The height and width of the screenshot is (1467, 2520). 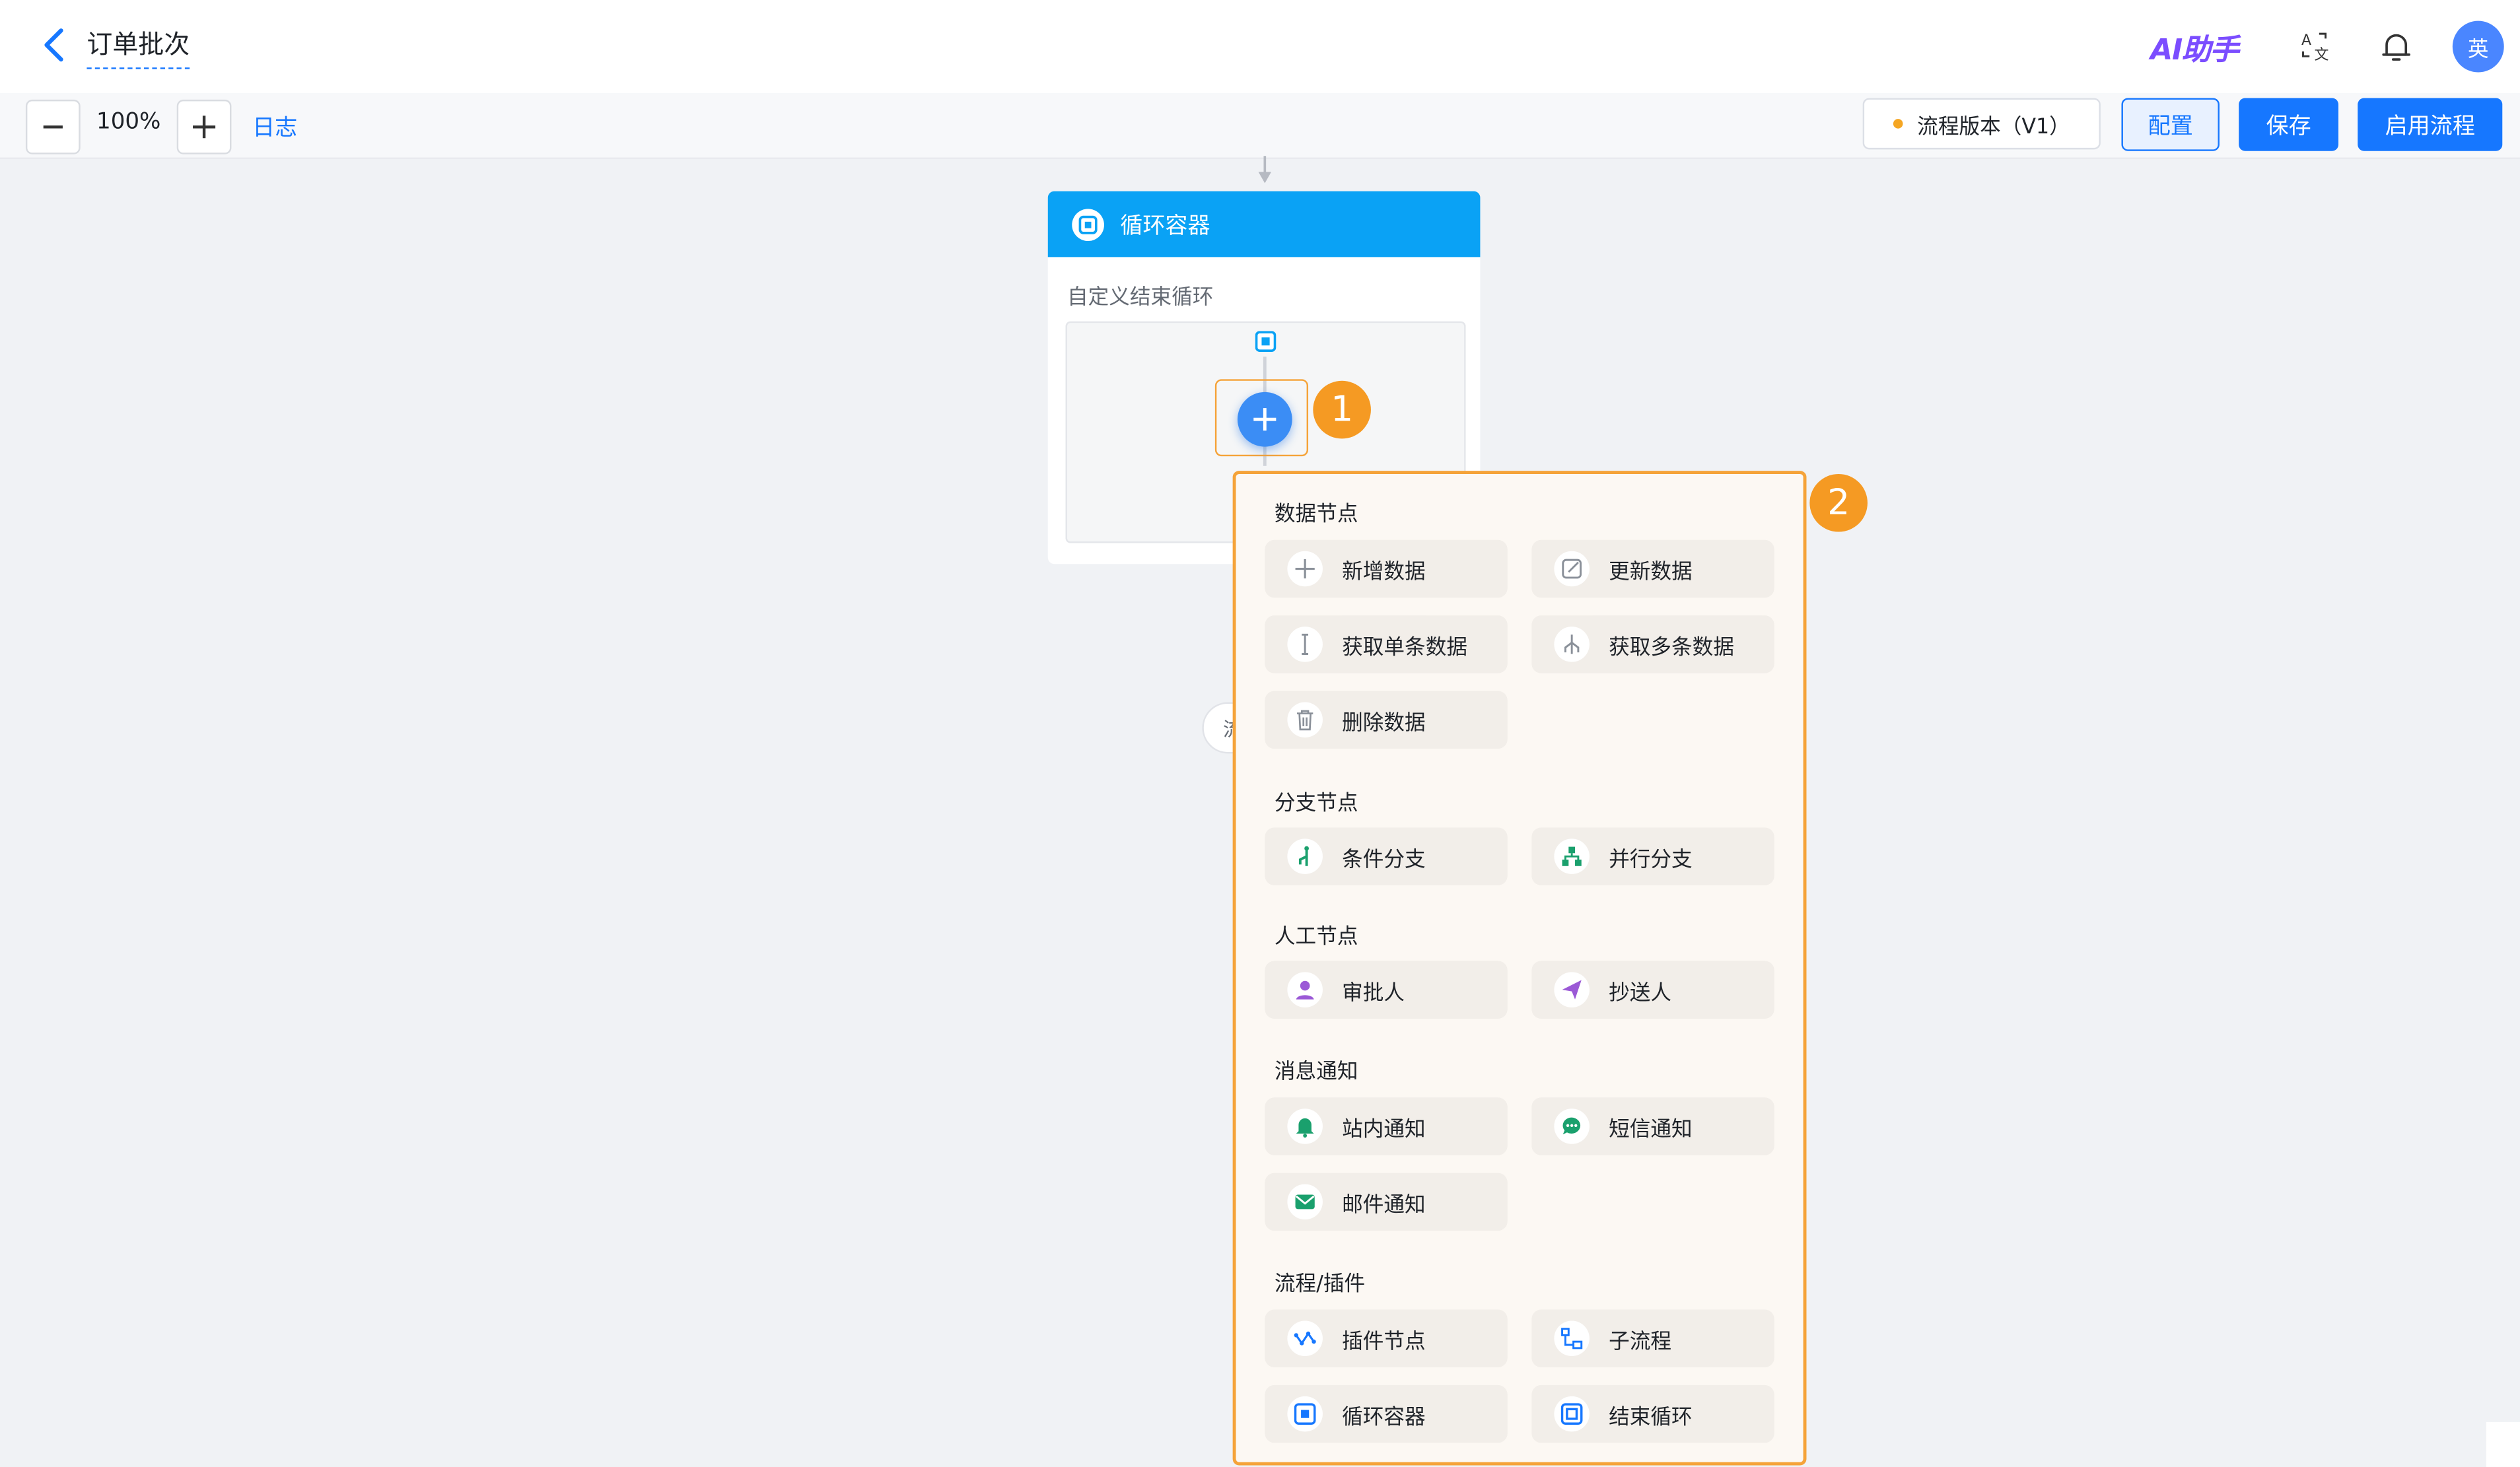 What do you see at coordinates (2194, 48) in the screenshot?
I see `ai-assistant-button: AI助手` at bounding box center [2194, 48].